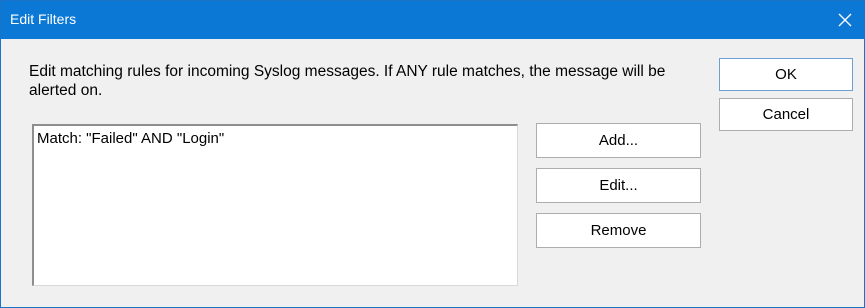 Image resolution: width=865 pixels, height=308 pixels. What do you see at coordinates (432, 20) in the screenshot?
I see `title-bar: Edit Filters` at bounding box center [432, 20].